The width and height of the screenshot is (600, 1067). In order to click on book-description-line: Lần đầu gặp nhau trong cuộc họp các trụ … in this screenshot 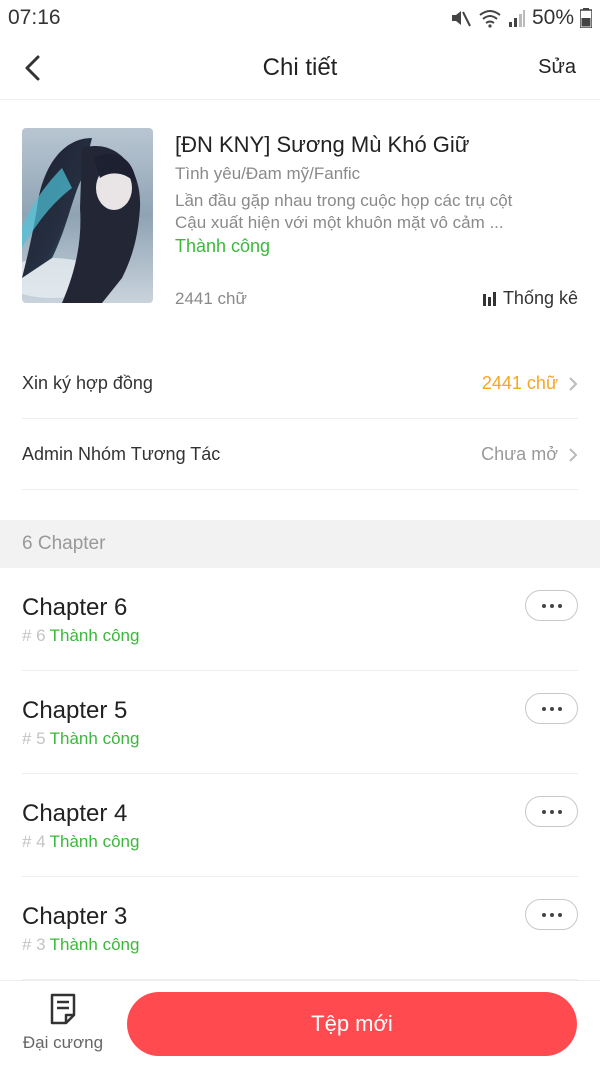, I will do `click(344, 200)`.